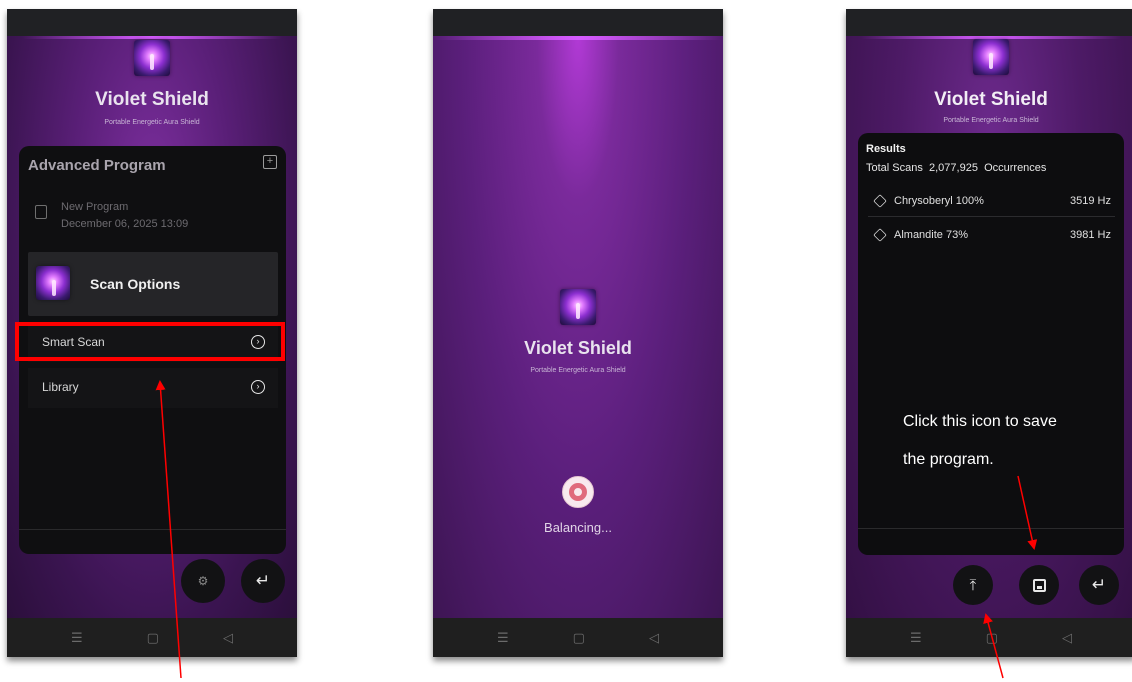  What do you see at coordinates (894, 168) in the screenshot?
I see `total-scans-label: Total Scans` at bounding box center [894, 168].